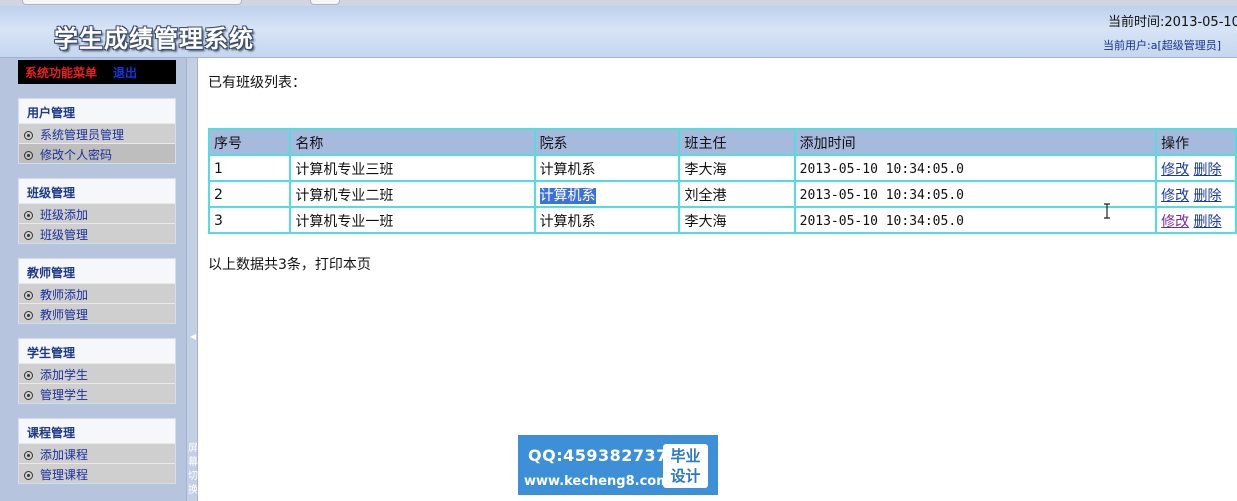 The height and width of the screenshot is (501, 1237). What do you see at coordinates (289, 265) in the screenshot?
I see `record-summary: 以上数据共3条，打印本页` at bounding box center [289, 265].